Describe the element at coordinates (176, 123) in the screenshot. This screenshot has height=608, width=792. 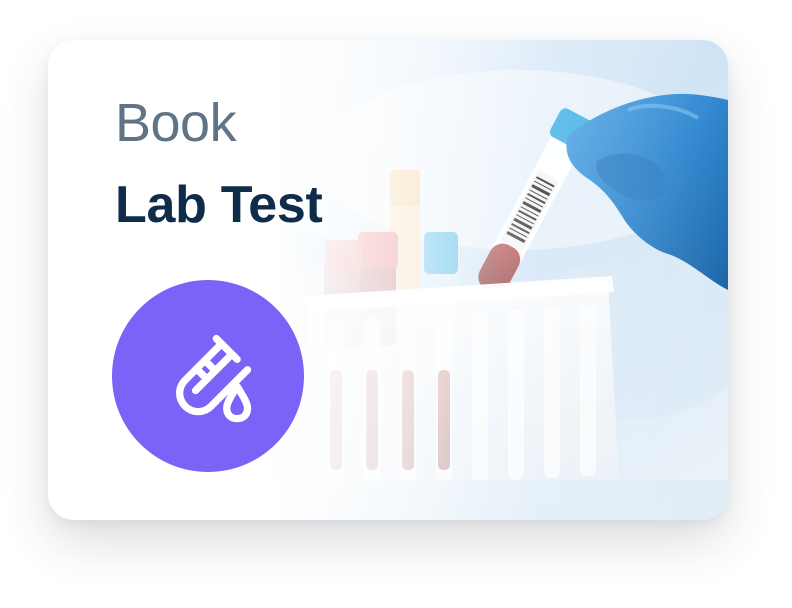
I see `card-overline: Book` at that location.